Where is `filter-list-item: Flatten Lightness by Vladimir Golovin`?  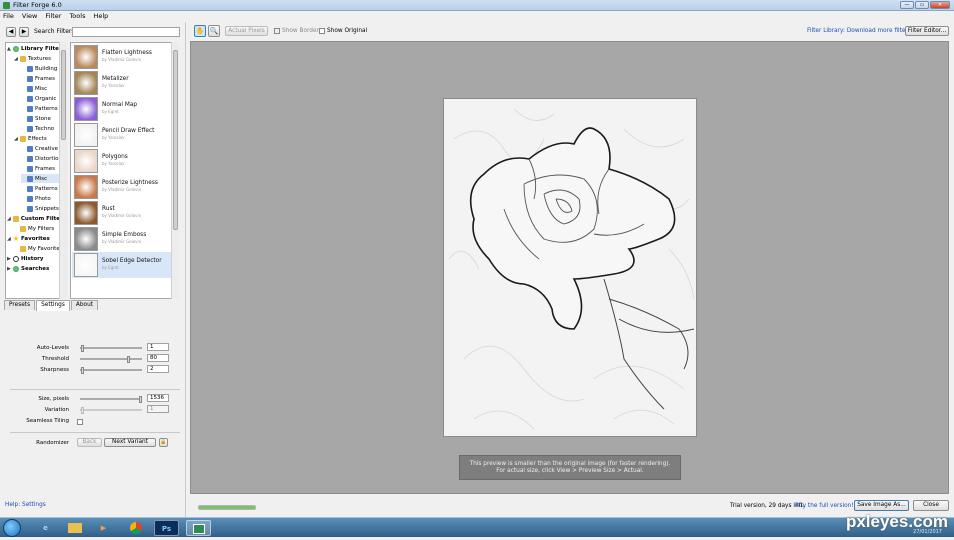
filter-list-item: Flatten Lightness by Vladimir Golovin is located at coordinates (122, 57).